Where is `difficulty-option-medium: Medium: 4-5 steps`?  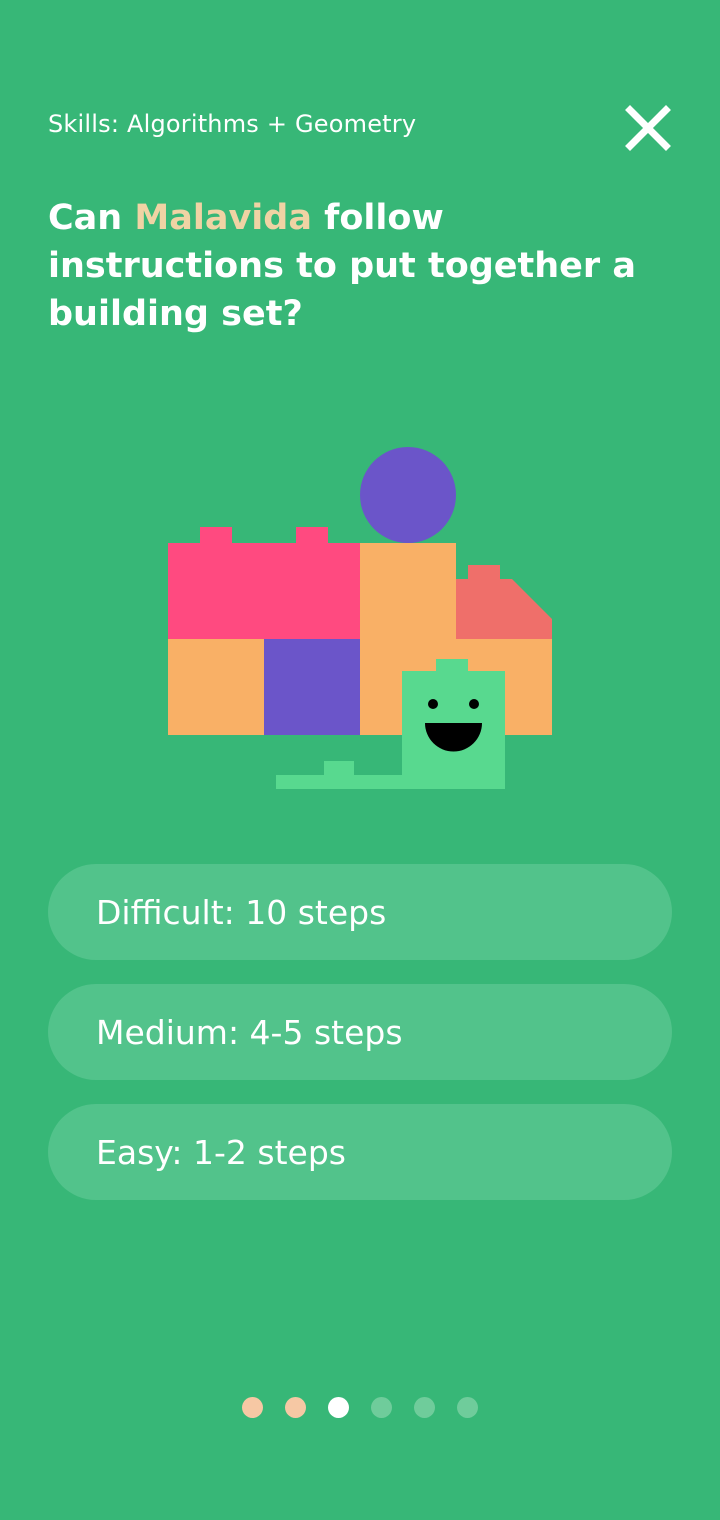 difficulty-option-medium: Medium: 4-5 steps is located at coordinates (360, 1032).